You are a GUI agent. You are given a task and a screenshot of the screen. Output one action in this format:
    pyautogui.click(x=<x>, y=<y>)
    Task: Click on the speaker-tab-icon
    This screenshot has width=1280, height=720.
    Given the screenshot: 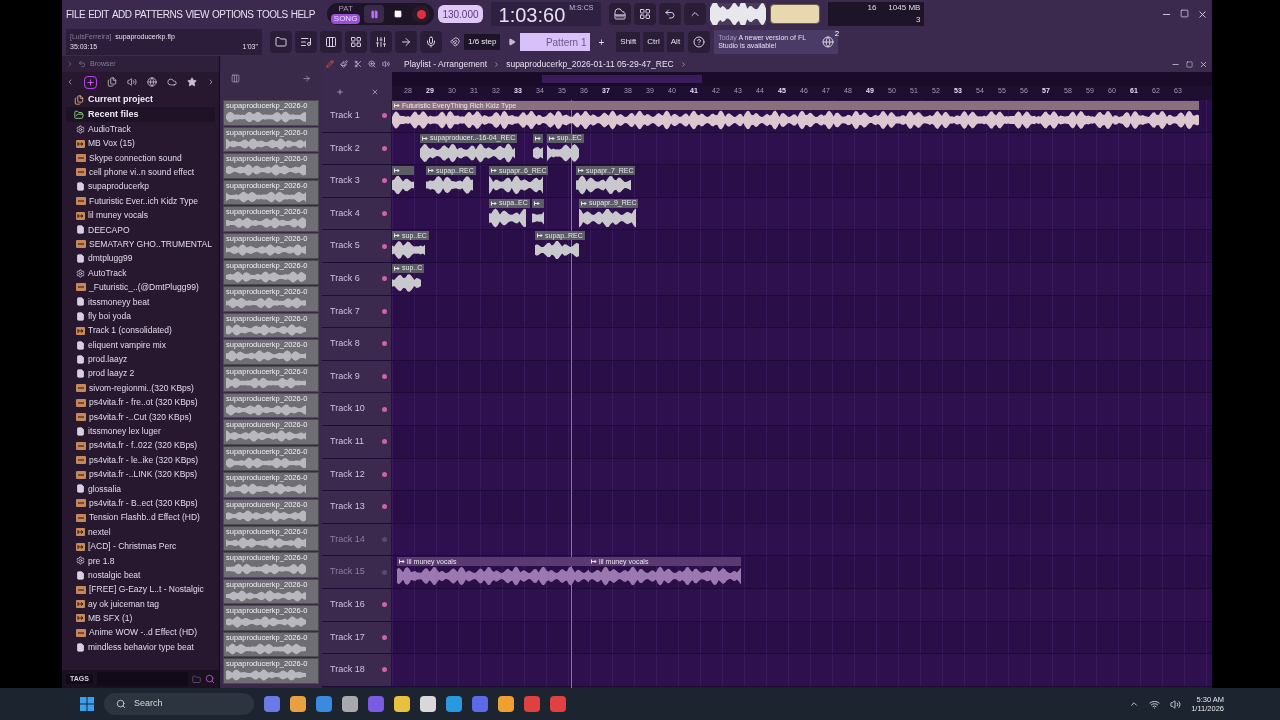 What is the action you would take?
    pyautogui.click(x=132, y=82)
    